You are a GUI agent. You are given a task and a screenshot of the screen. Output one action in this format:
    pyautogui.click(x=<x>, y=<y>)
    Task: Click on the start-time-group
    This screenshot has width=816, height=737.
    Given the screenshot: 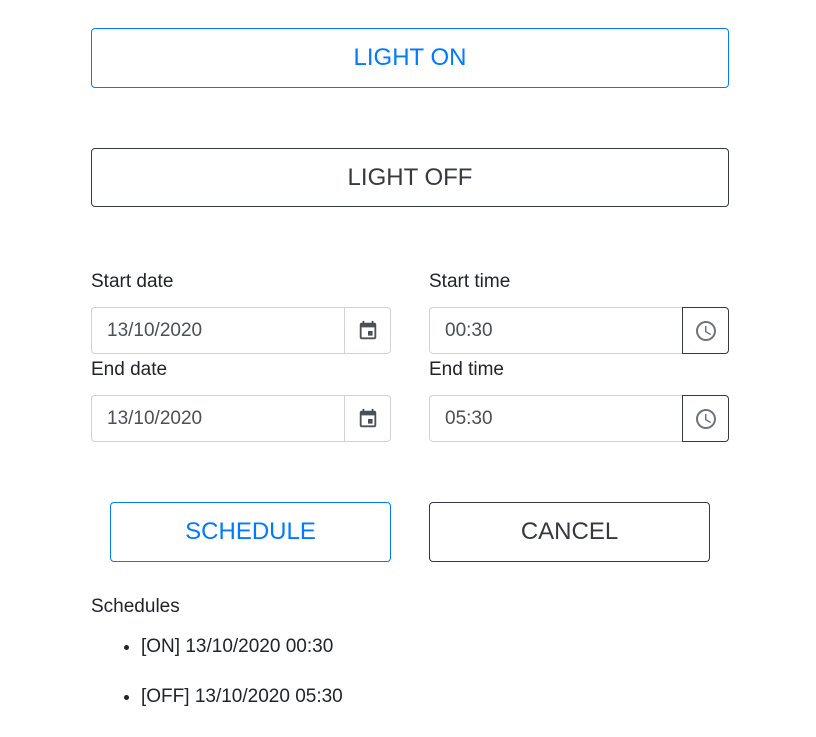 What is the action you would take?
    pyautogui.click(x=579, y=330)
    